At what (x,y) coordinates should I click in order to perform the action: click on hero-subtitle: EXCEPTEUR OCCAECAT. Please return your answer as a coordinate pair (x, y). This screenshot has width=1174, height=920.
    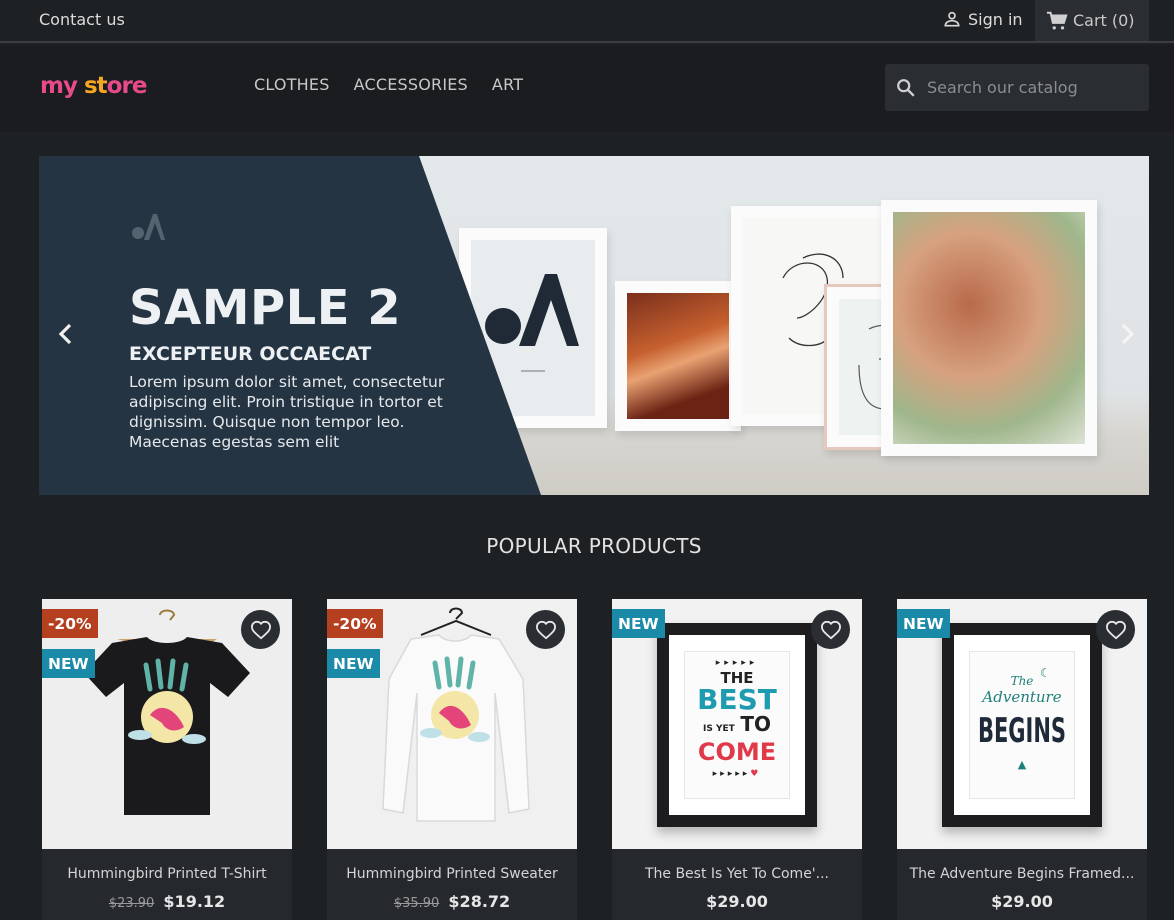
    Looking at the image, I should click on (250, 354).